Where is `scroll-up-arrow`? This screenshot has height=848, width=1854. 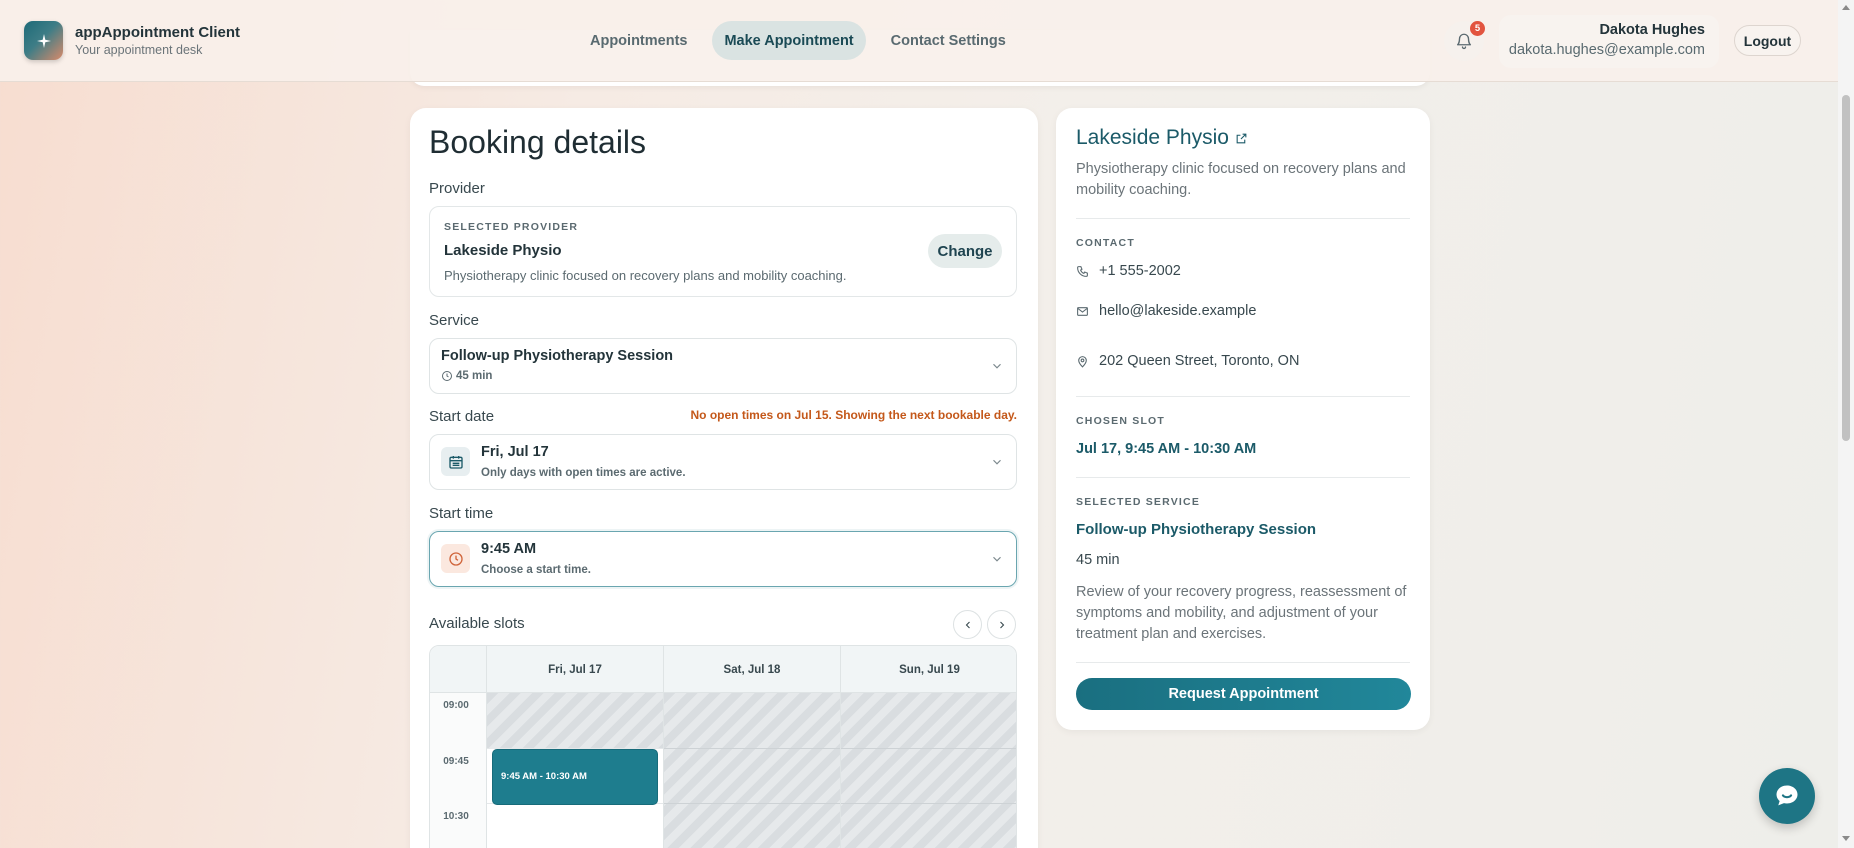
scroll-up-arrow is located at coordinates (1846, 7).